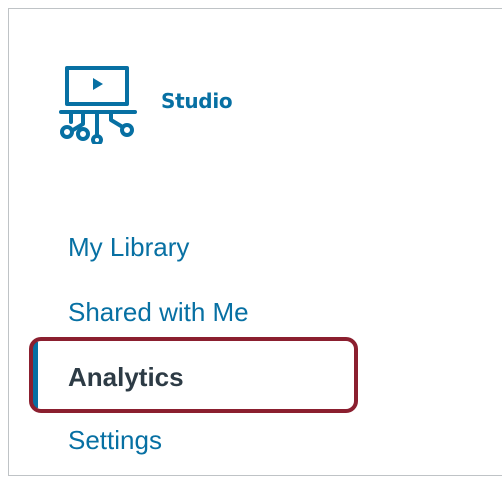 The width and height of the screenshot is (503, 487). What do you see at coordinates (158, 312) in the screenshot?
I see `nav-item-shared-with-me: Shared with Me` at bounding box center [158, 312].